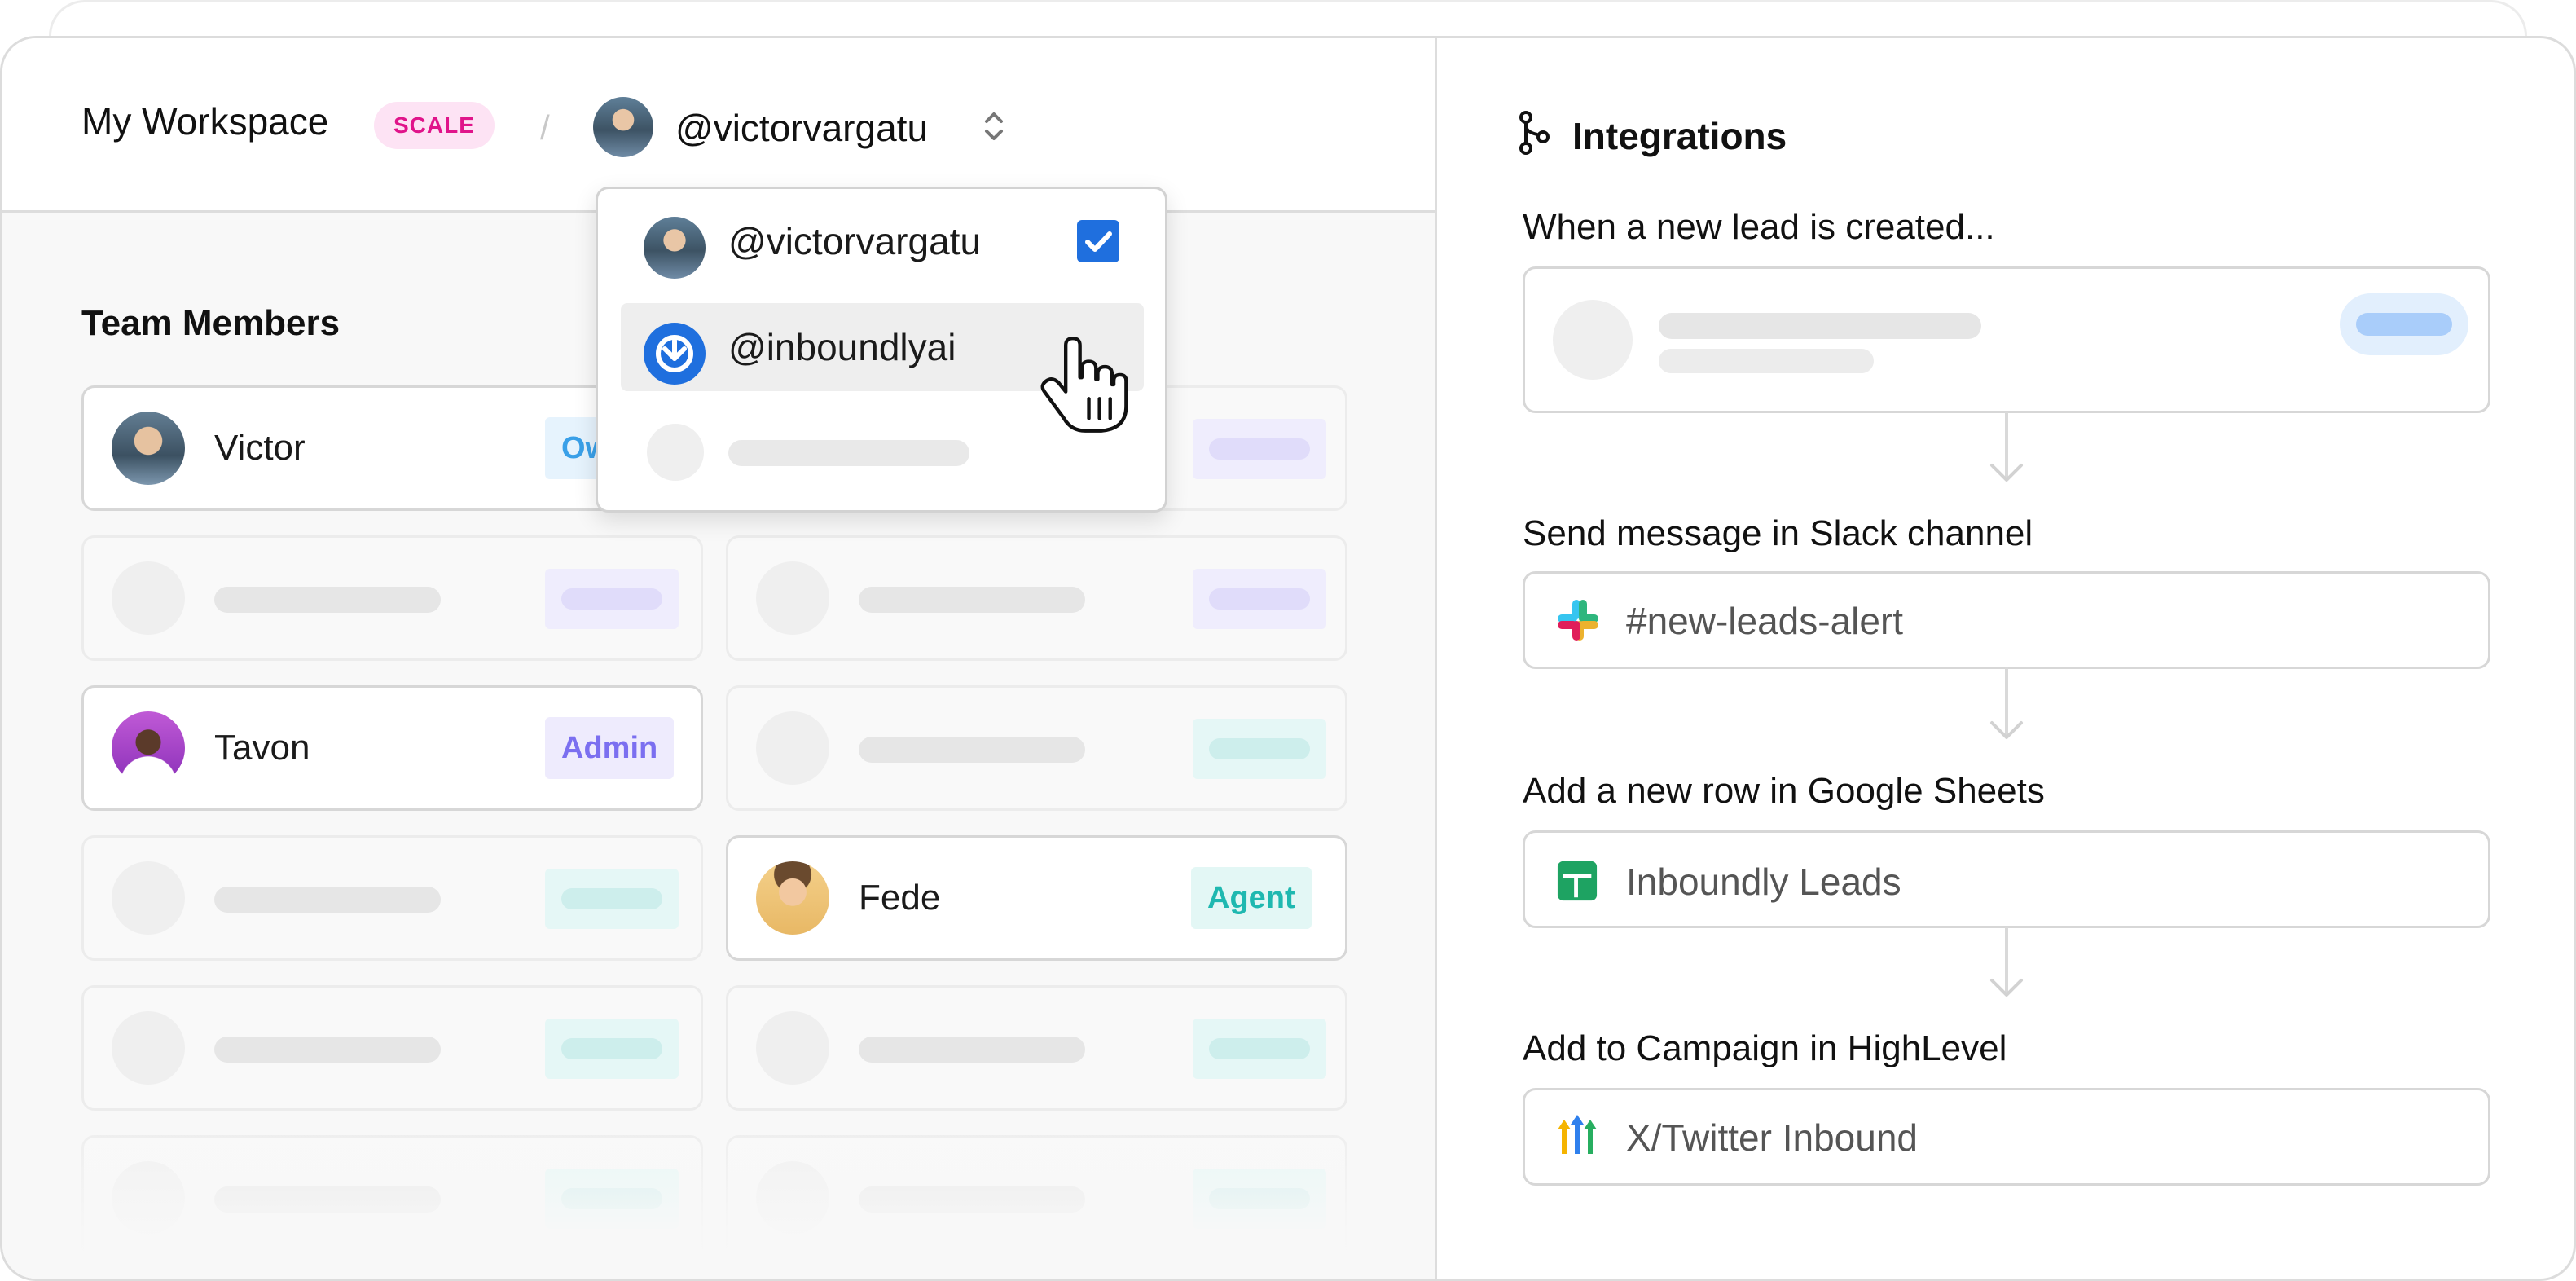  Describe the element at coordinates (1784, 791) in the screenshot. I see `sheets-step-label: Add a new row in Google Sheets` at that location.